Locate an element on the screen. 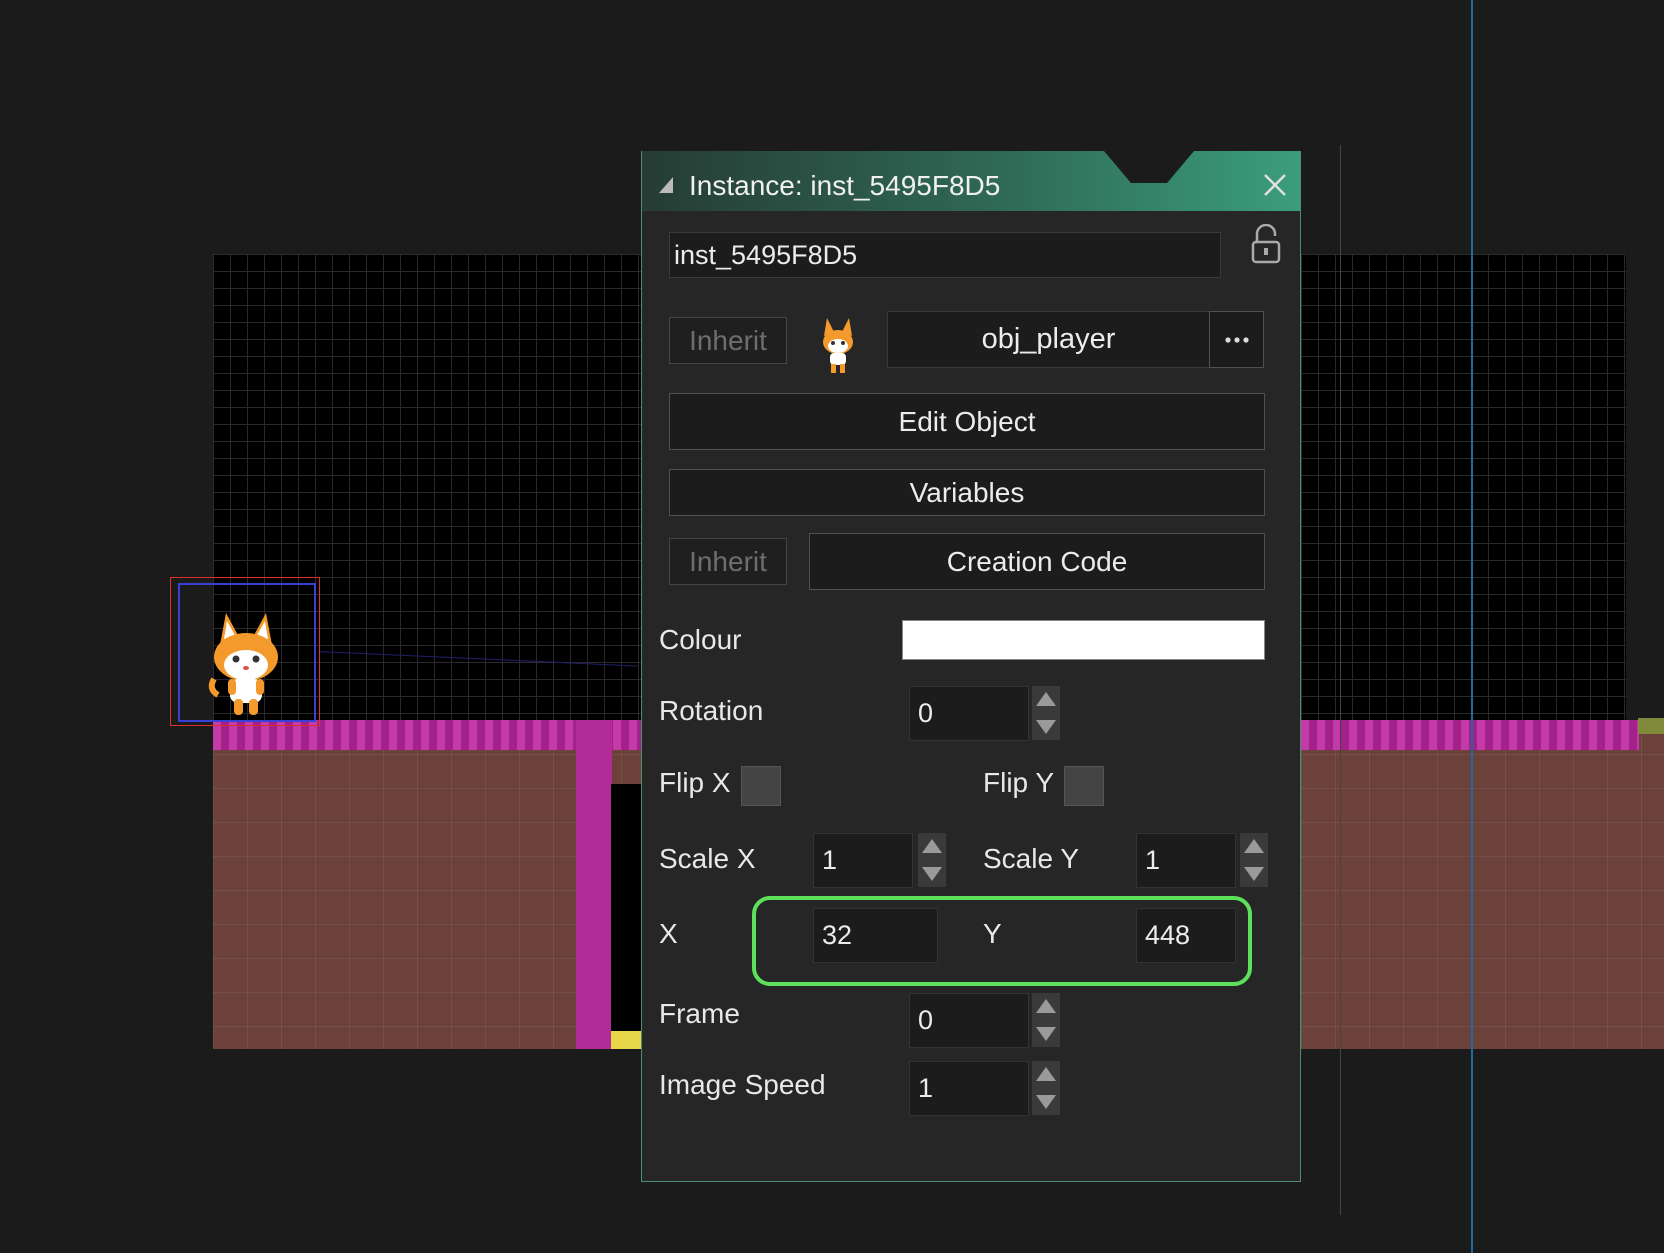  frame-spinner is located at coordinates (1046, 1020).